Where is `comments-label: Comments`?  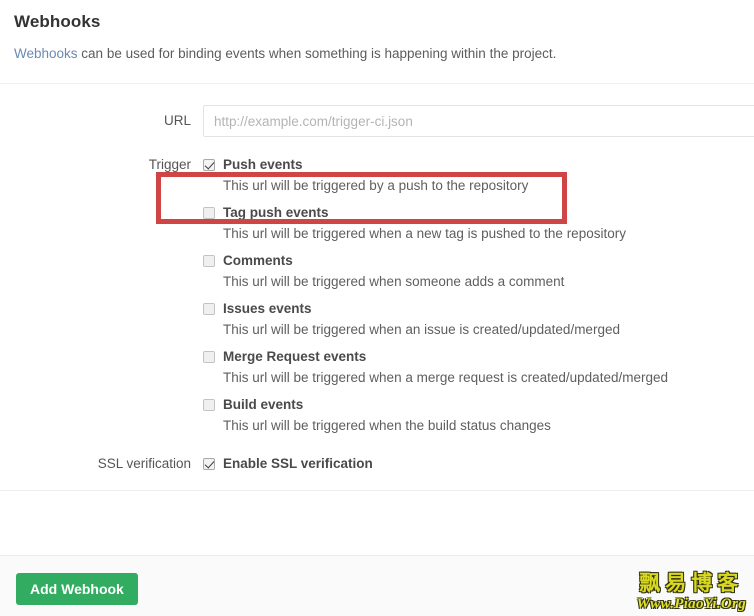 comments-label: Comments is located at coordinates (258, 260).